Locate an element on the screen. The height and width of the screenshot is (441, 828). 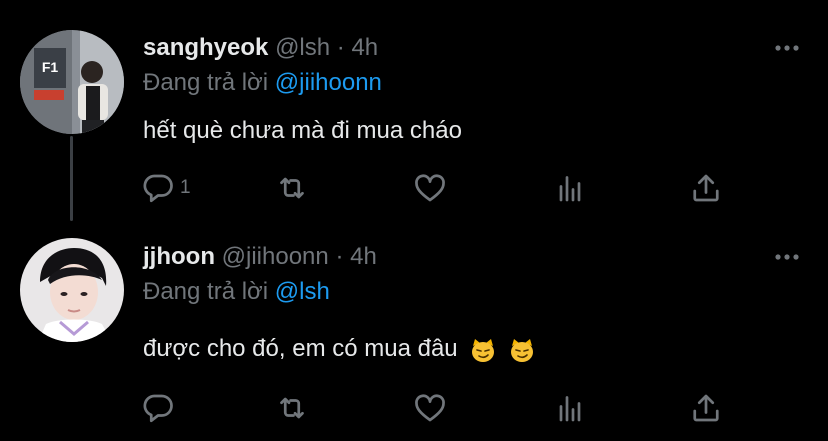
replying-to-line: Đang trả lời @jiihoonn is located at coordinates (262, 83).